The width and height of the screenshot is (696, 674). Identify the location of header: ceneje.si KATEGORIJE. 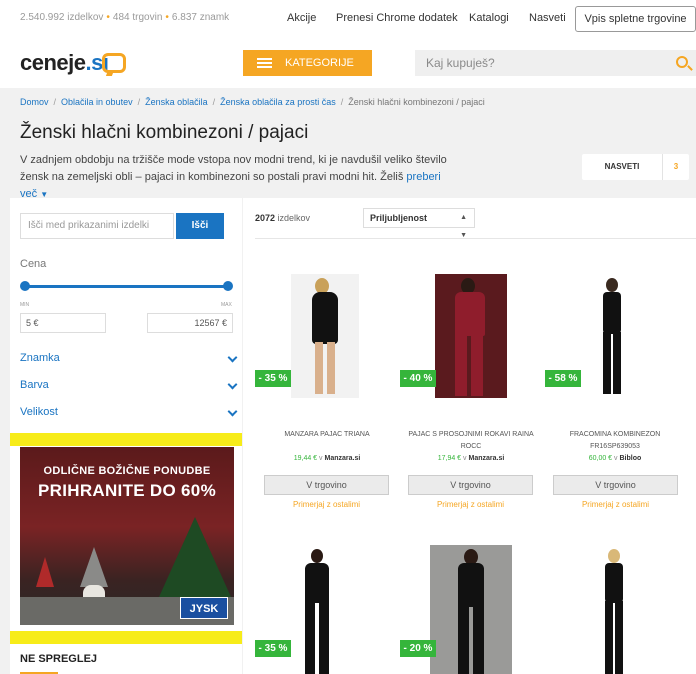
(348, 62).